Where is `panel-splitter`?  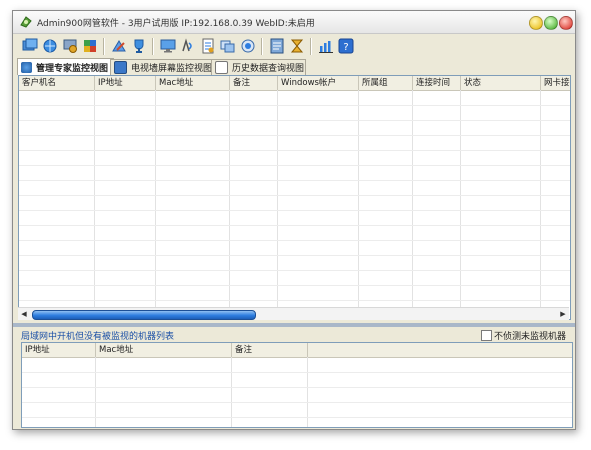
panel-splitter is located at coordinates (294, 325).